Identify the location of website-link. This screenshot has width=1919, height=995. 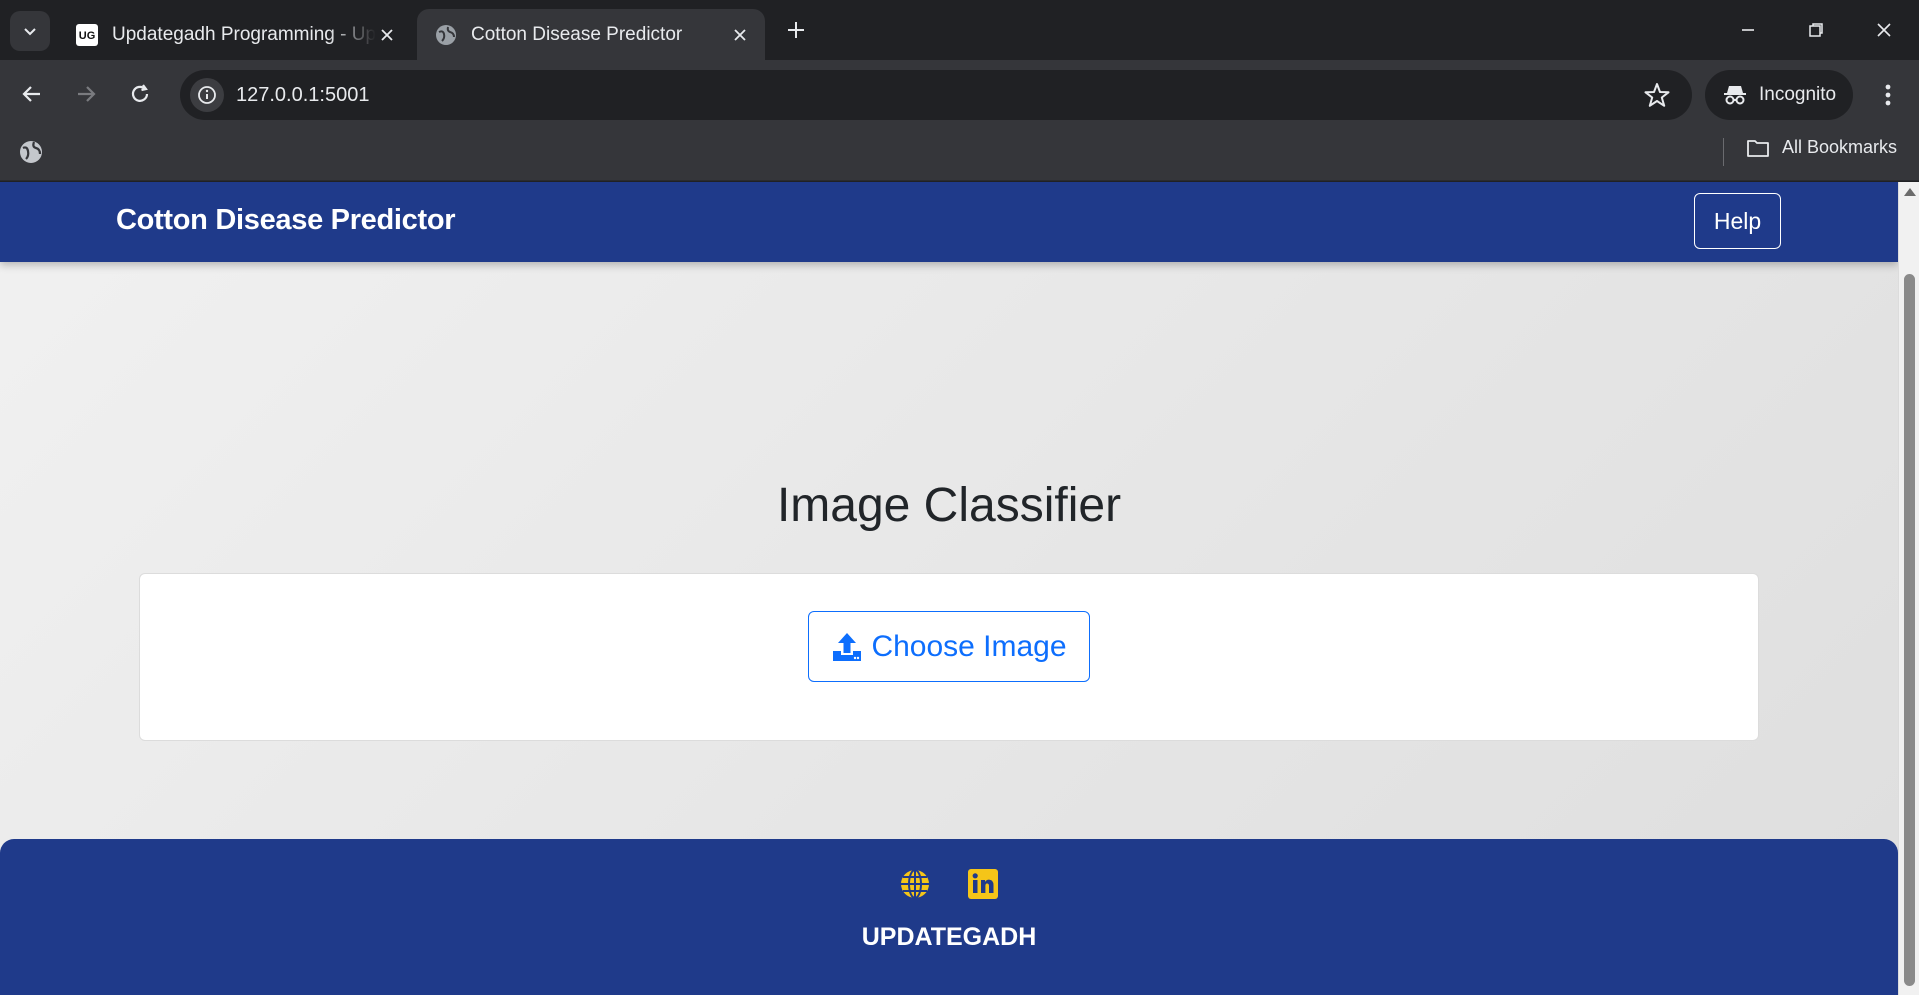
(915, 884).